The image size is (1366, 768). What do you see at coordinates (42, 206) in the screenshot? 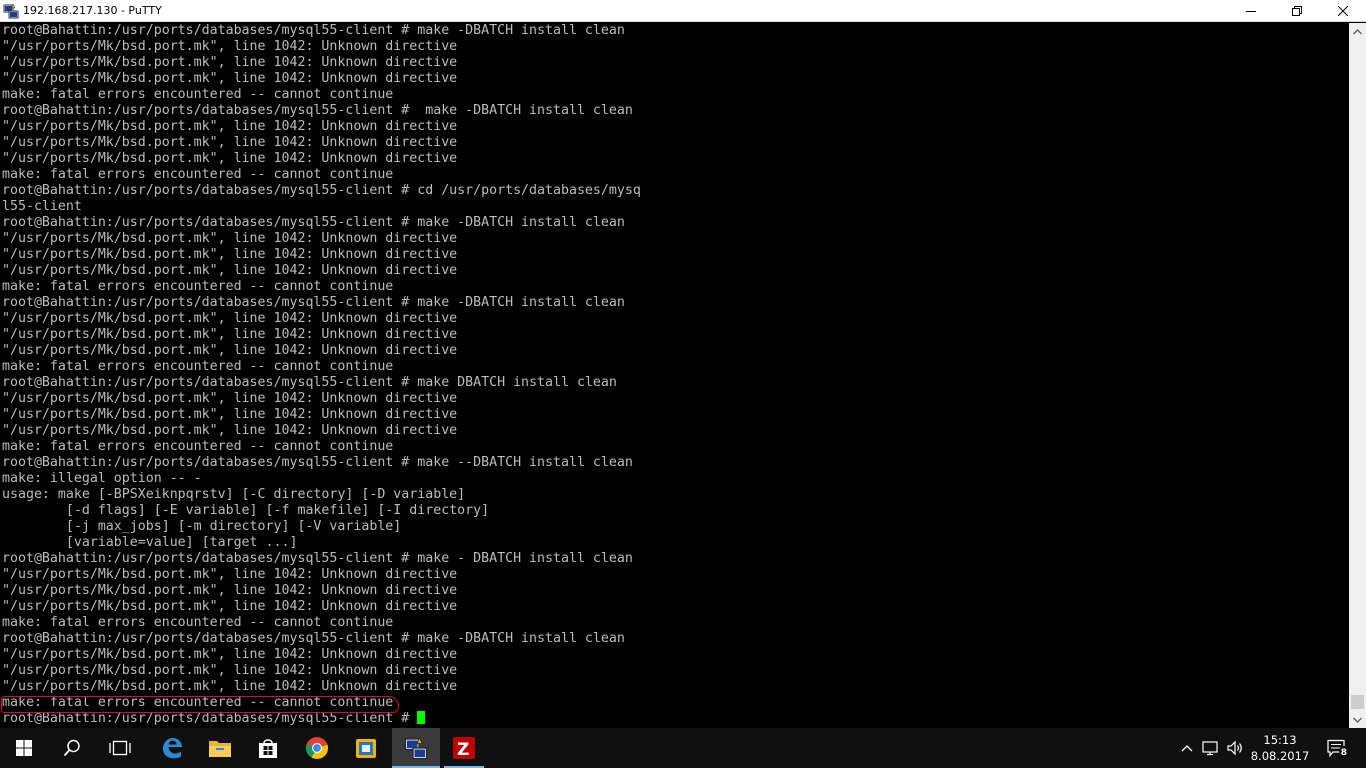
I see `terminal-line: l55-client` at bounding box center [42, 206].